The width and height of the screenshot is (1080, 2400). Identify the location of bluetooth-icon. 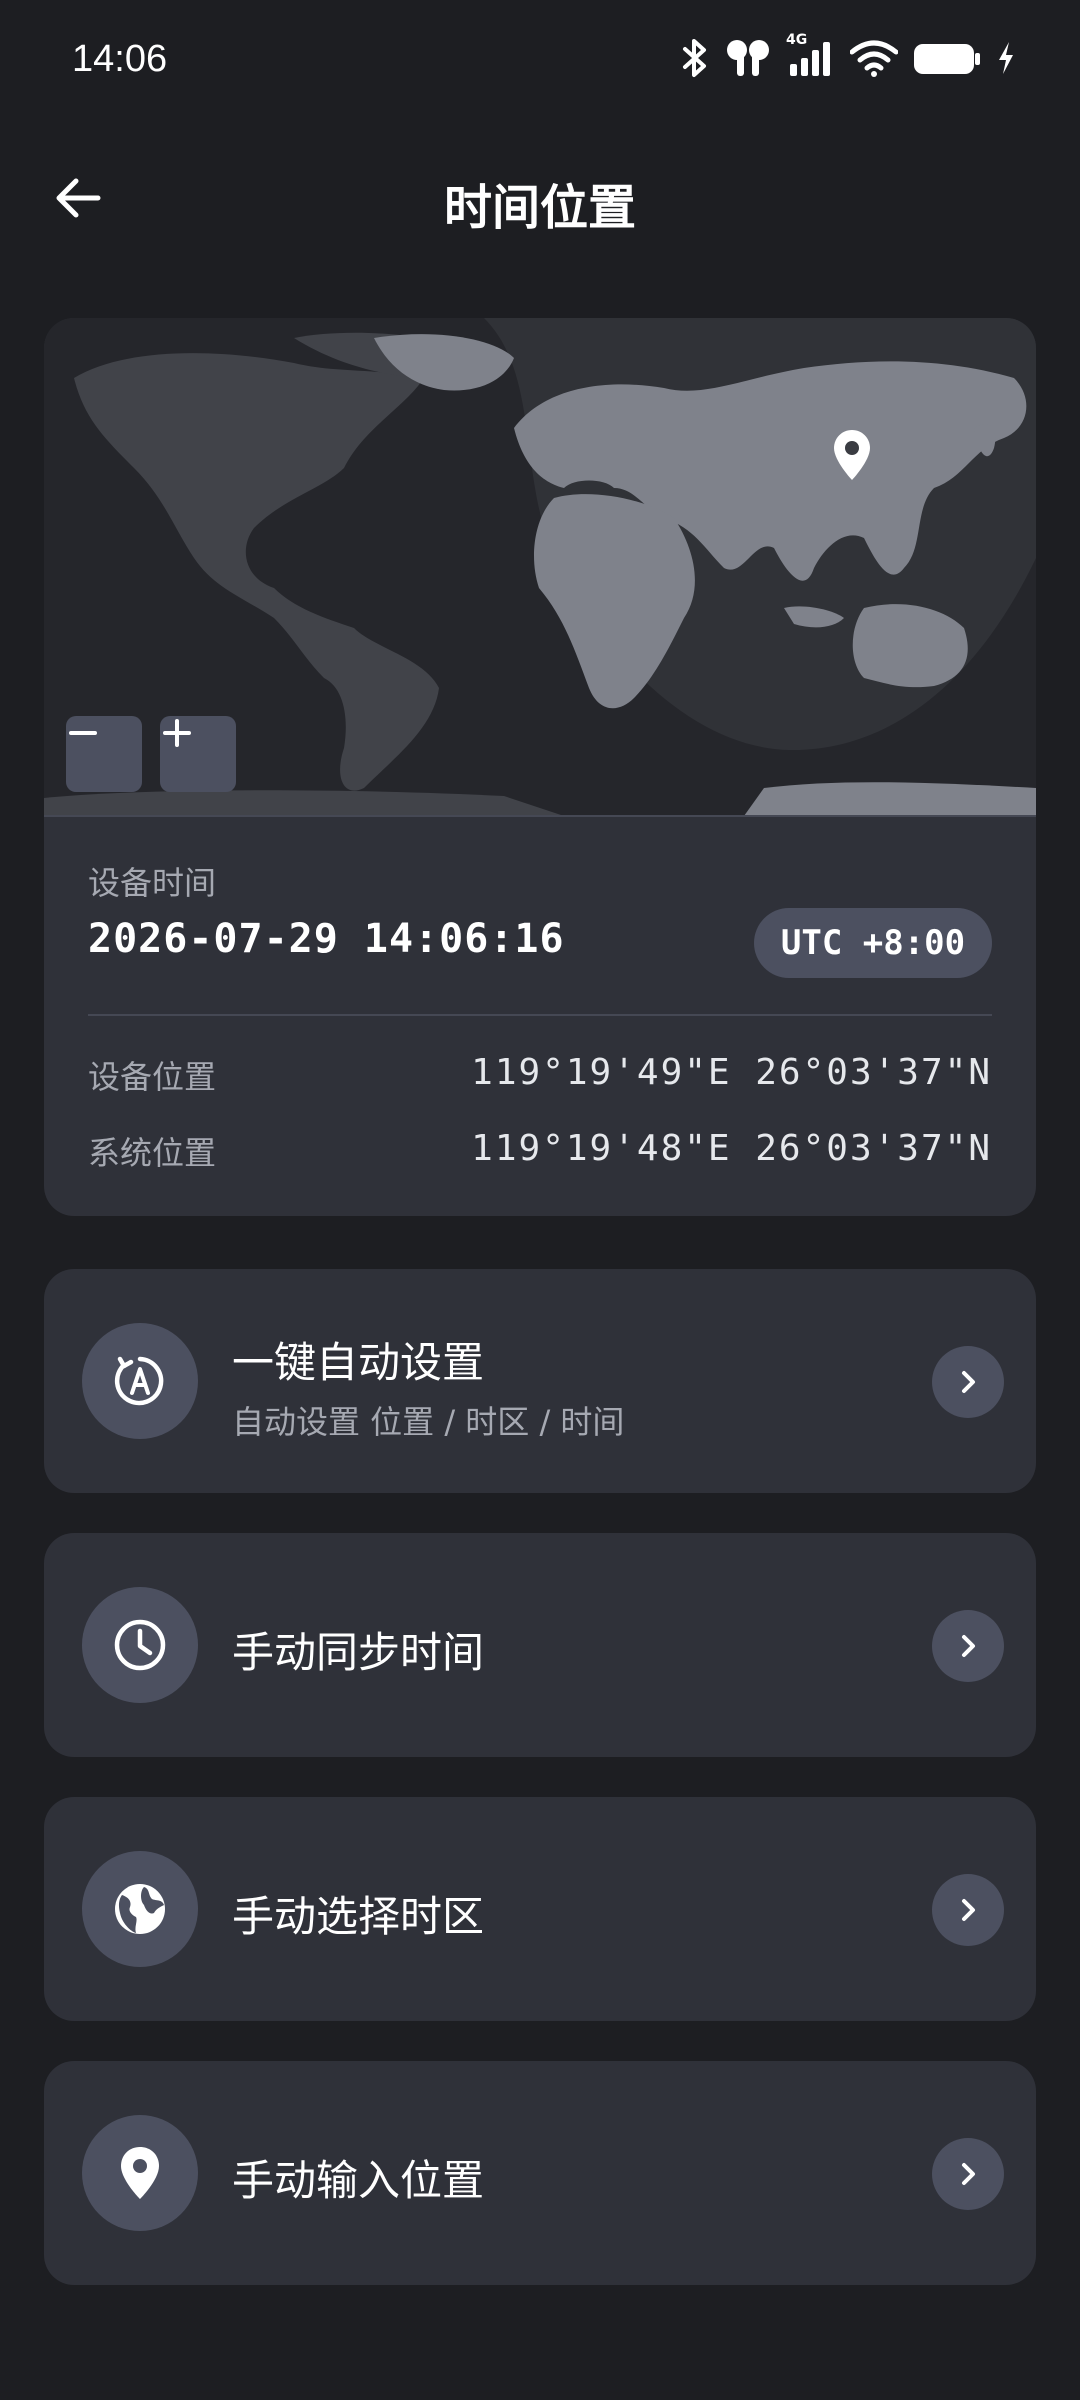
(694, 58).